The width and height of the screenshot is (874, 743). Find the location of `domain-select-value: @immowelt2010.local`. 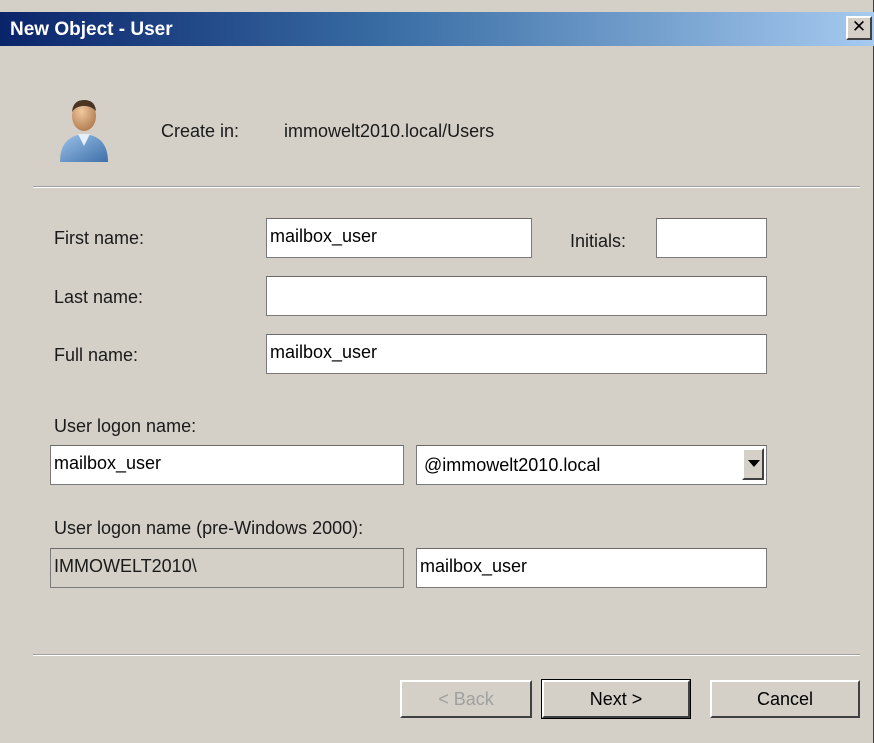

domain-select-value: @immowelt2010.local is located at coordinates (512, 465).